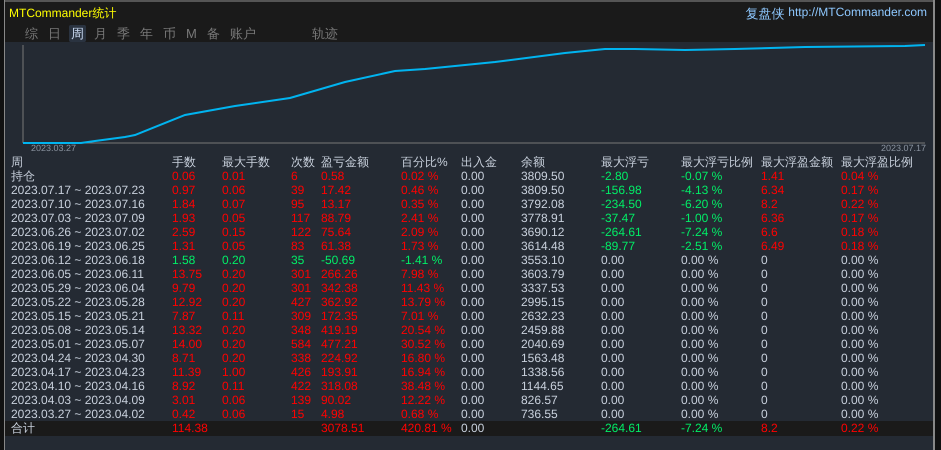 This screenshot has width=941, height=450. Describe the element at coordinates (770, 428) in the screenshot. I see `table-cell-text: 8.2` at that location.